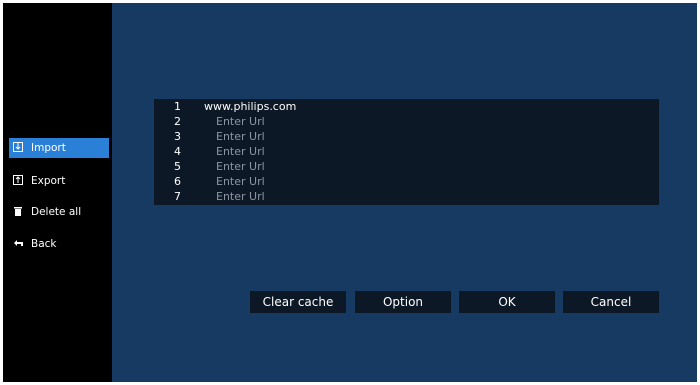 The image size is (700, 385). Describe the element at coordinates (18, 181) in the screenshot. I see `export-icon` at that location.